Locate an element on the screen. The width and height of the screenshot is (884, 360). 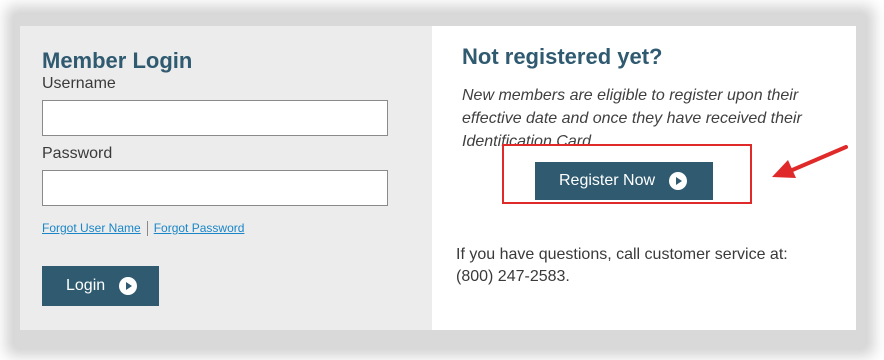
register-now-button: Register Now is located at coordinates (624, 181).